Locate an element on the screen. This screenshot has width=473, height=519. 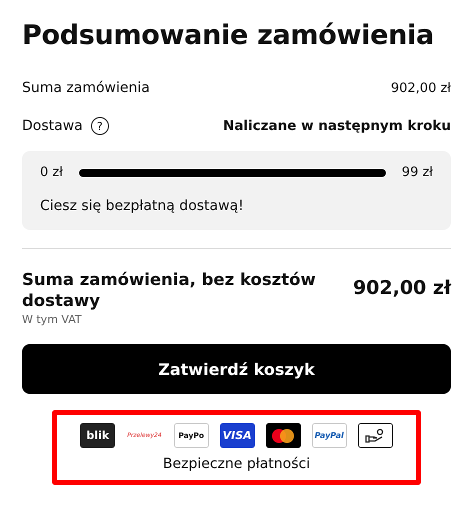
total-label: Suma zamówienia, bez kosztów dostawy is located at coordinates (169, 290).